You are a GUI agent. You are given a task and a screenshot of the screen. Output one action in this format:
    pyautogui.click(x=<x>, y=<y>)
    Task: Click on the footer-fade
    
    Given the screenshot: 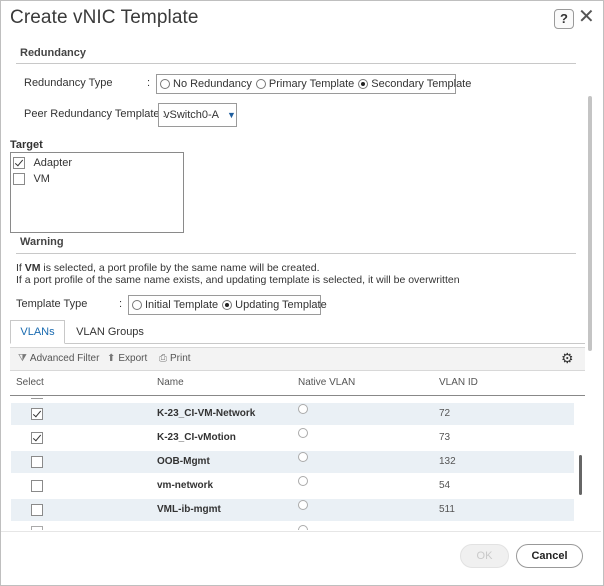 What is the action you would take?
    pyautogui.click(x=301, y=531)
    